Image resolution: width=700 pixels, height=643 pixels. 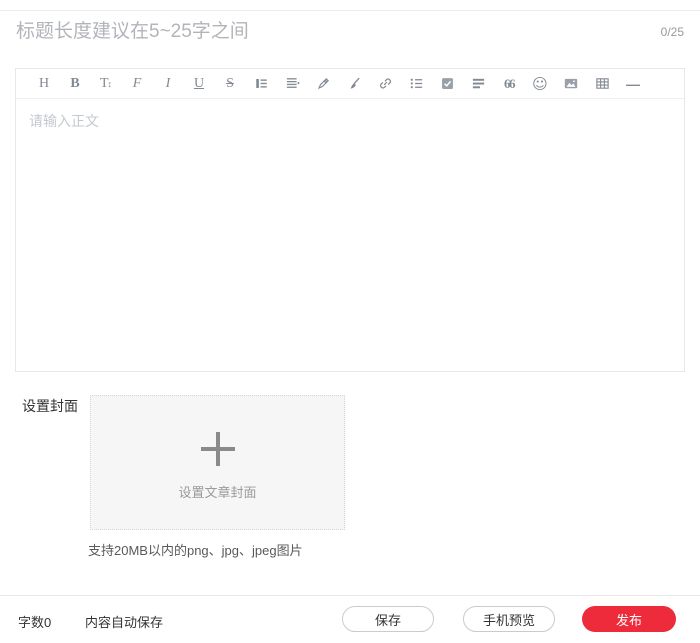 What do you see at coordinates (124, 622) in the screenshot?
I see `autosave-status: 内容自动保存` at bounding box center [124, 622].